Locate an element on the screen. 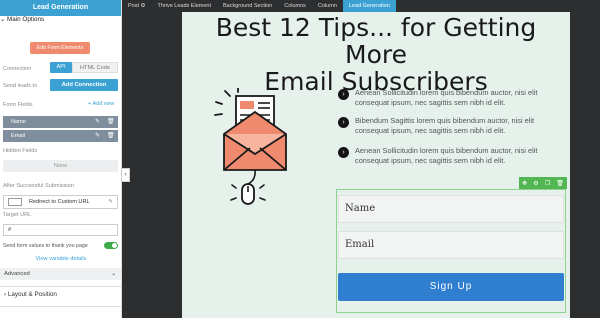 The image size is (600, 318). api-tab: API is located at coordinates (61, 67).